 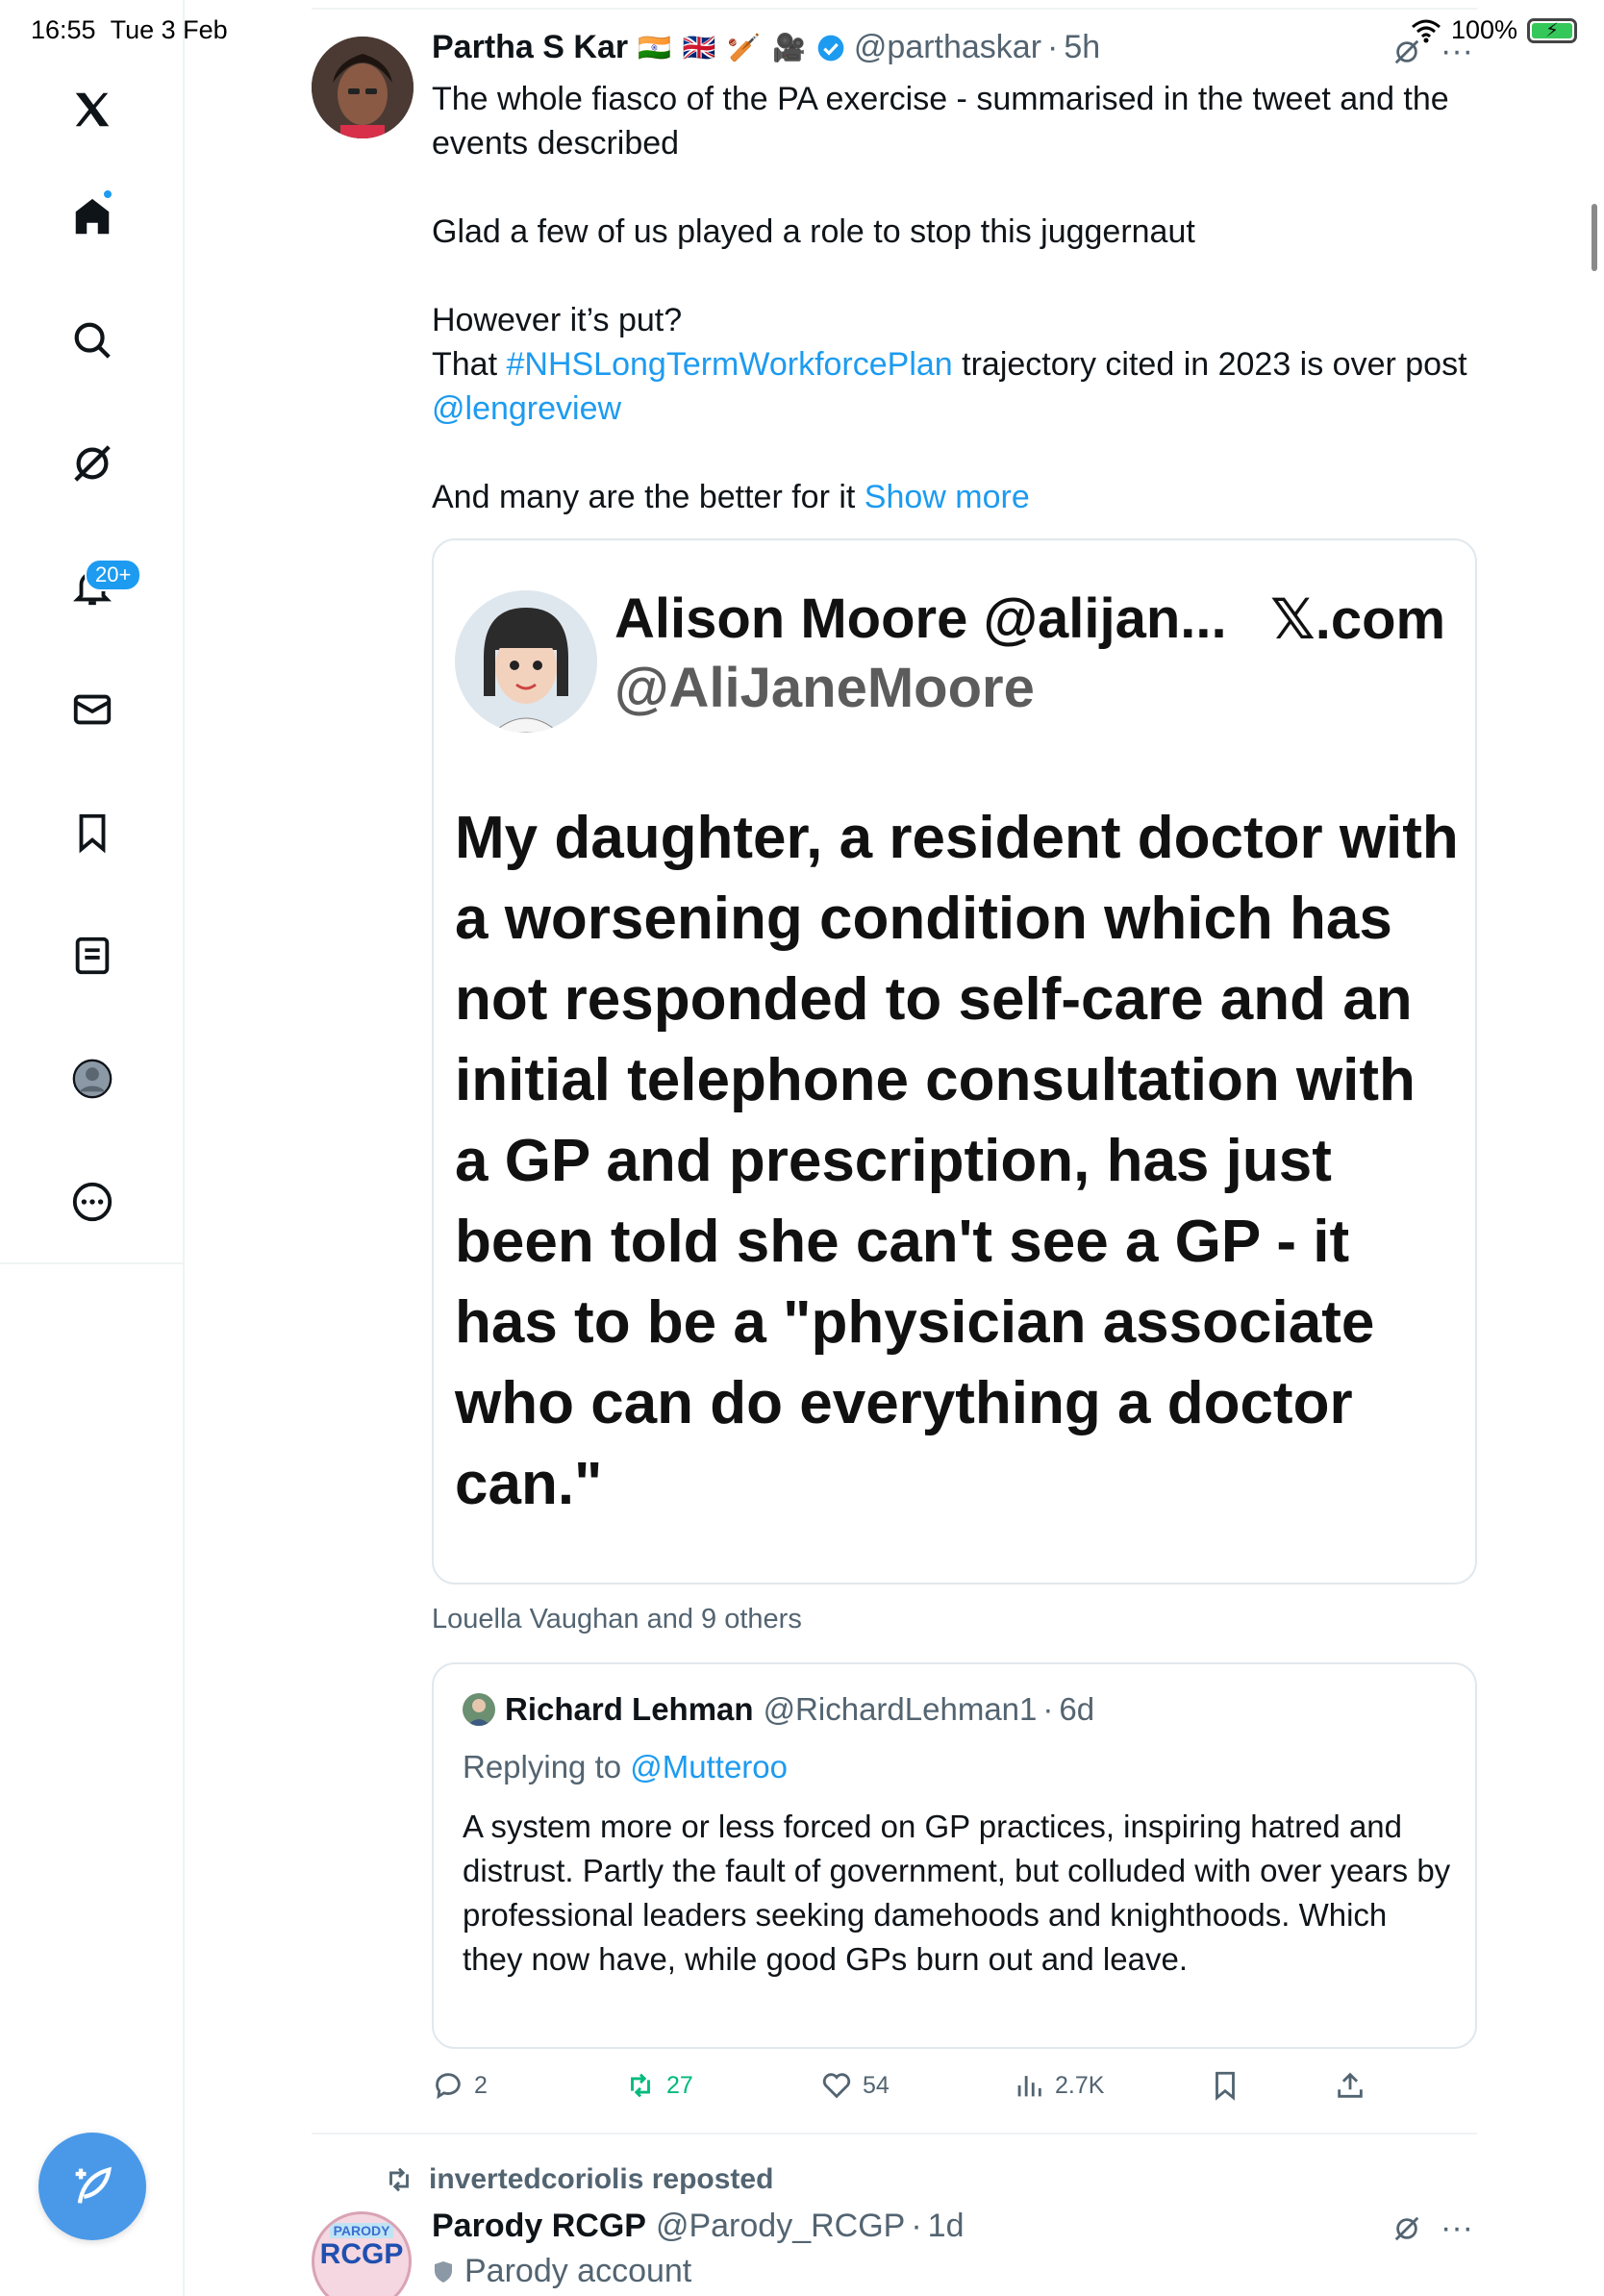 What do you see at coordinates (709, 1766) in the screenshot?
I see `replying-to-link: @Mutteroo` at bounding box center [709, 1766].